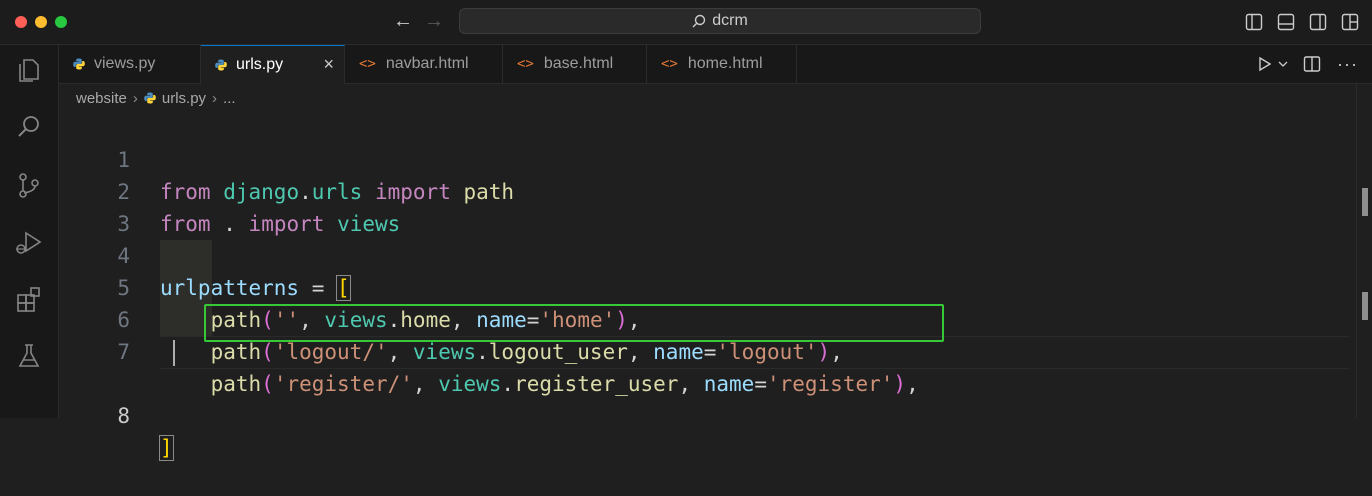 Image resolution: width=1372 pixels, height=496 pixels. What do you see at coordinates (29, 70) in the screenshot?
I see `files-icon` at bounding box center [29, 70].